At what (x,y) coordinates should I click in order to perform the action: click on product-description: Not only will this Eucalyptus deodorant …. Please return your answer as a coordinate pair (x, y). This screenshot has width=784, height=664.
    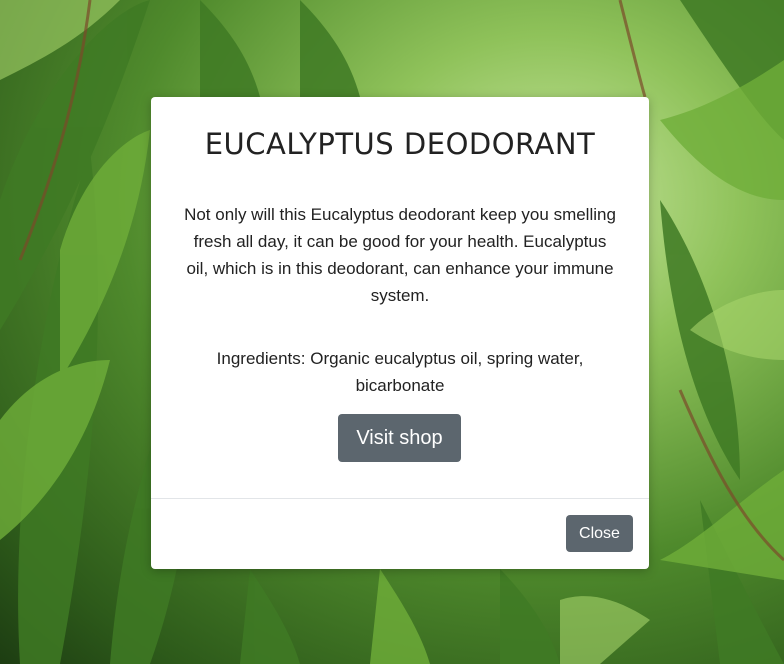
    Looking at the image, I should click on (400, 255).